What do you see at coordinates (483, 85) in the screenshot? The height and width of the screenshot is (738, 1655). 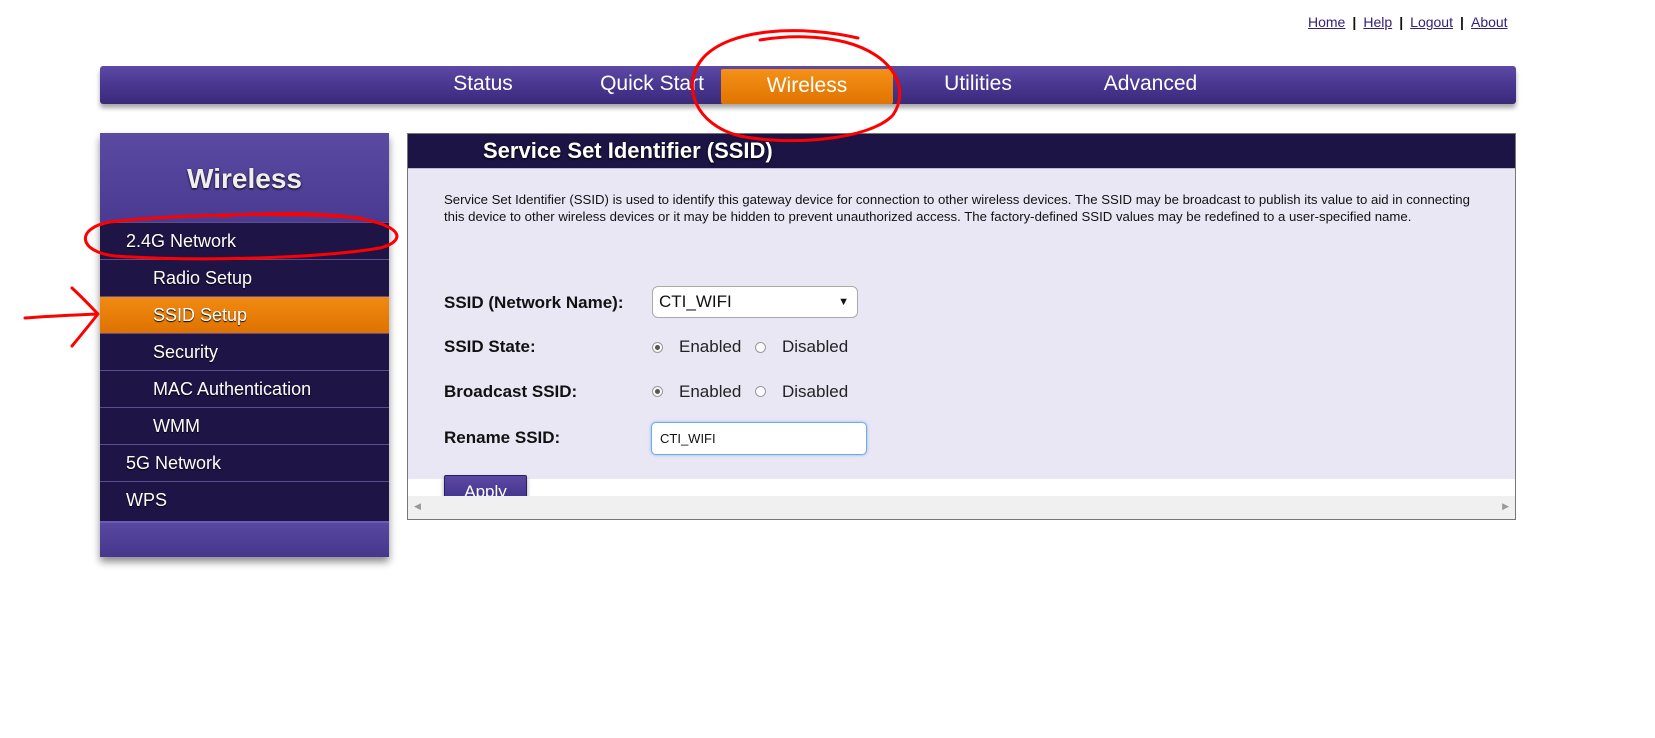 I see `tab-status: Status` at bounding box center [483, 85].